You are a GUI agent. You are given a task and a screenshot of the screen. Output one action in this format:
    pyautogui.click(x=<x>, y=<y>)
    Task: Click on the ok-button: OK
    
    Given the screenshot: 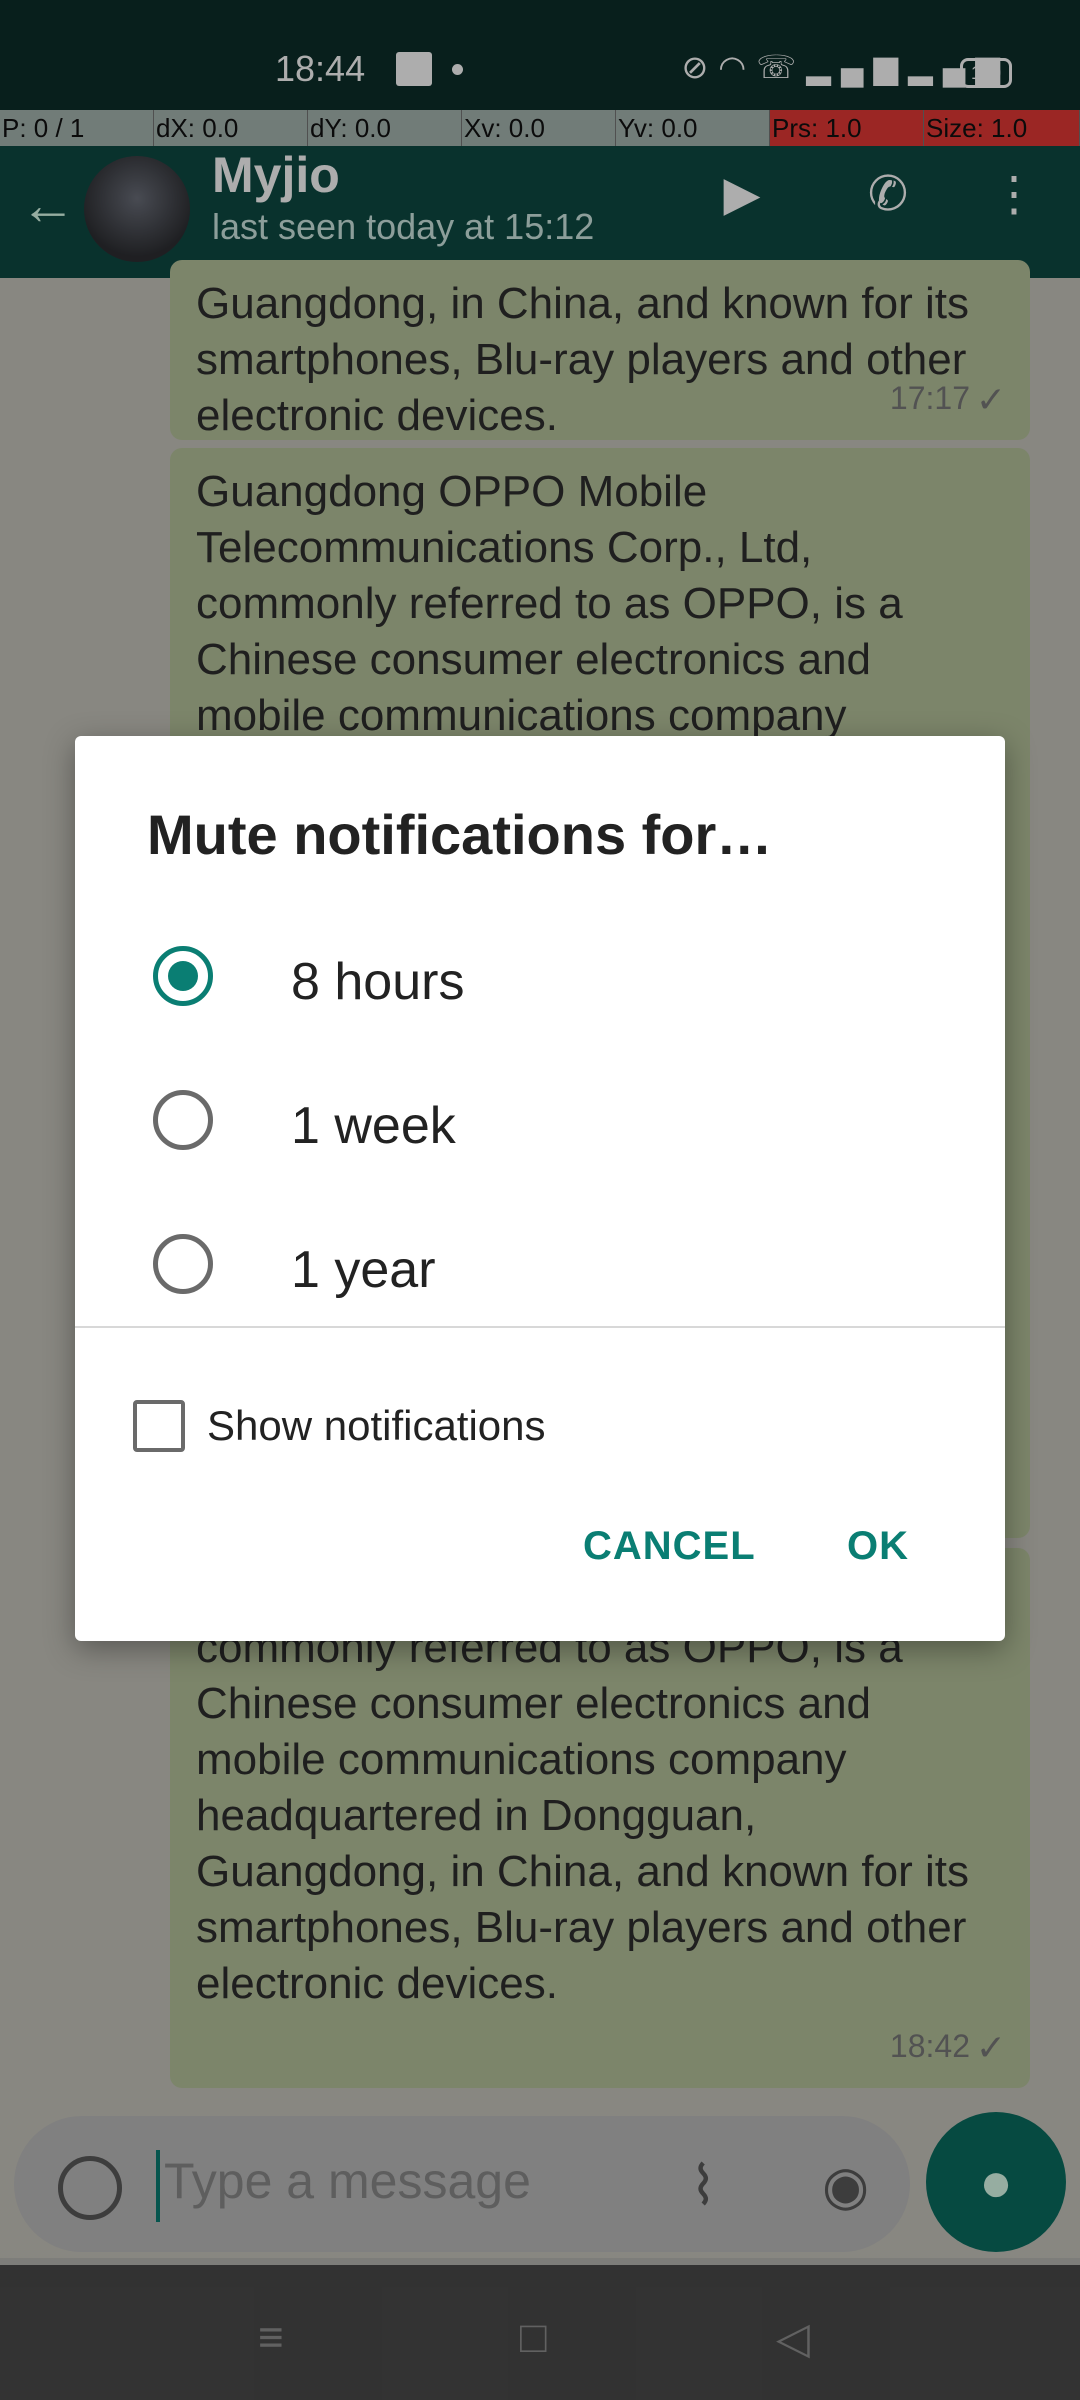 What is the action you would take?
    pyautogui.click(x=878, y=1546)
    